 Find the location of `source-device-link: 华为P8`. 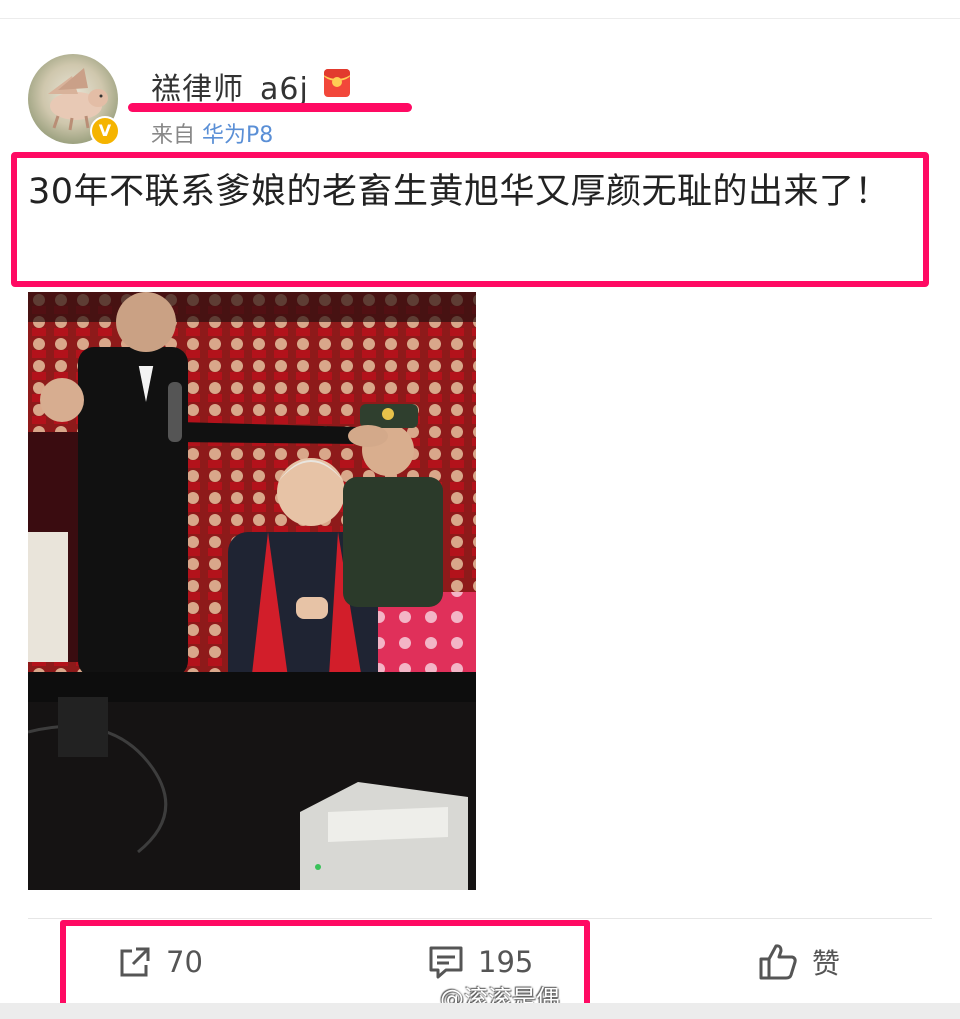

source-device-link: 华为P8 is located at coordinates (237, 135).